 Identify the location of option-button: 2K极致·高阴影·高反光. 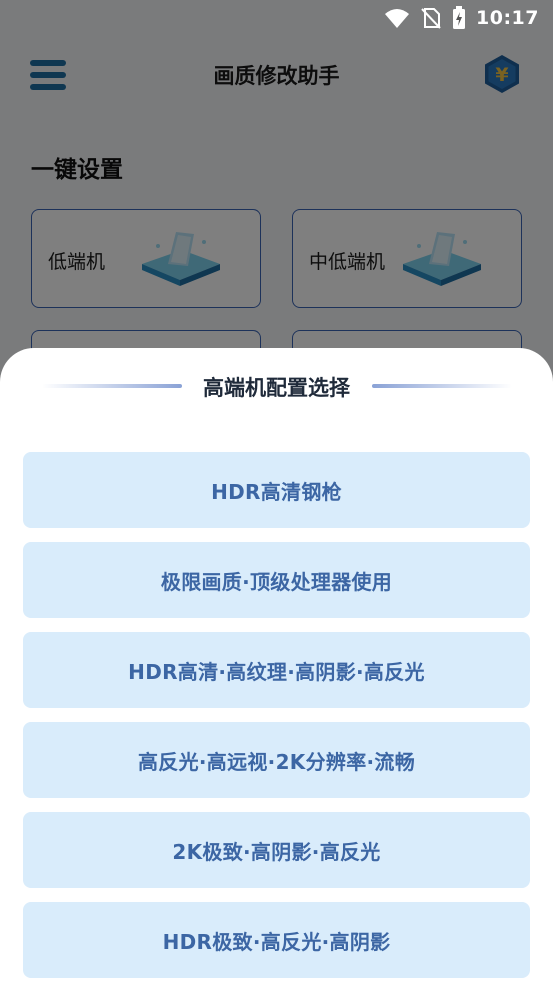
(276, 850).